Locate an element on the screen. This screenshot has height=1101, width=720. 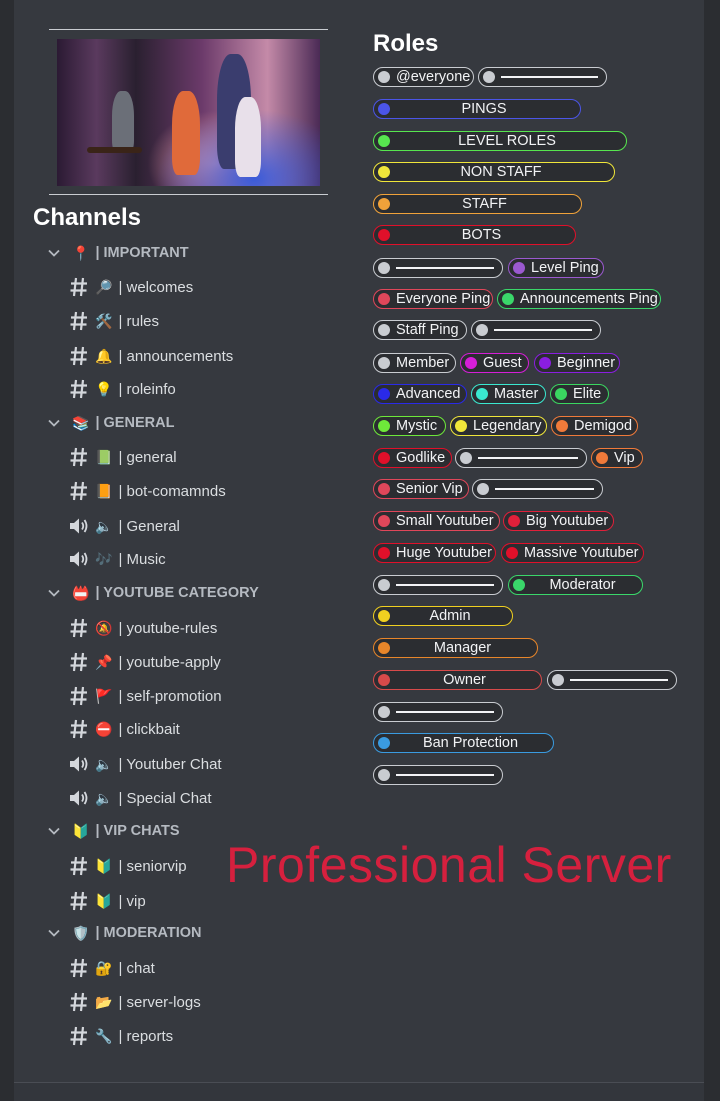
category-moderation: 🛡️ | MODERATION is located at coordinates (124, 933).